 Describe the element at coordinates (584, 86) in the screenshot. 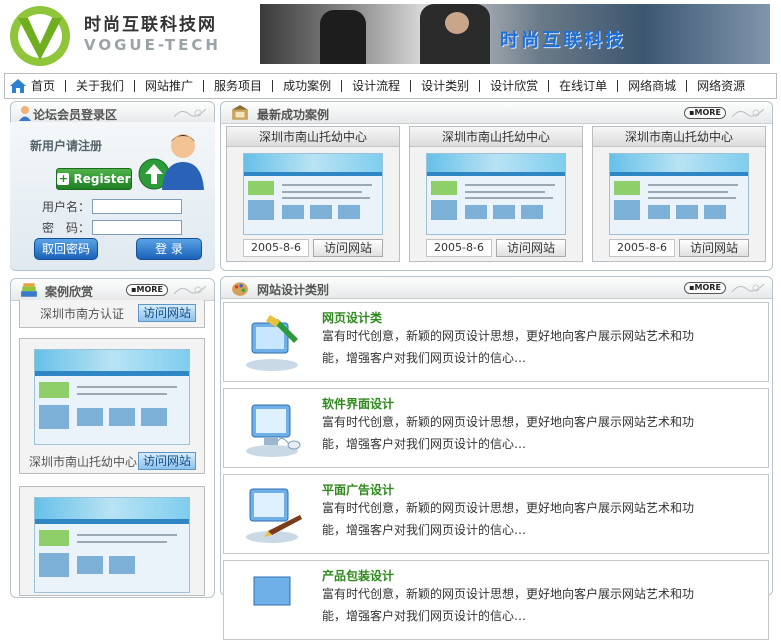

I see `nav-order: 在线订单` at that location.